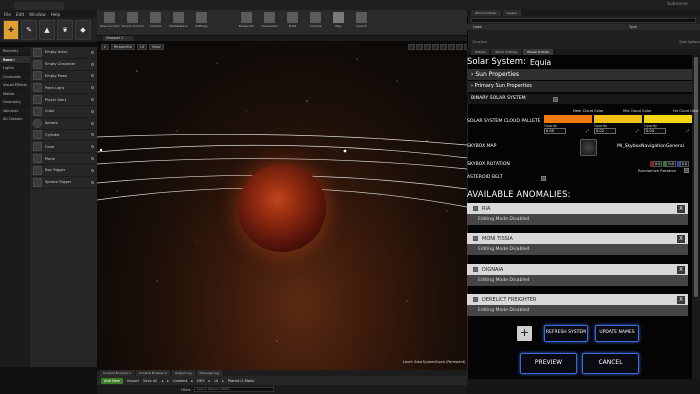  What do you see at coordinates (315, 22) in the screenshot?
I see `compile-button: Compile` at bounding box center [315, 22].